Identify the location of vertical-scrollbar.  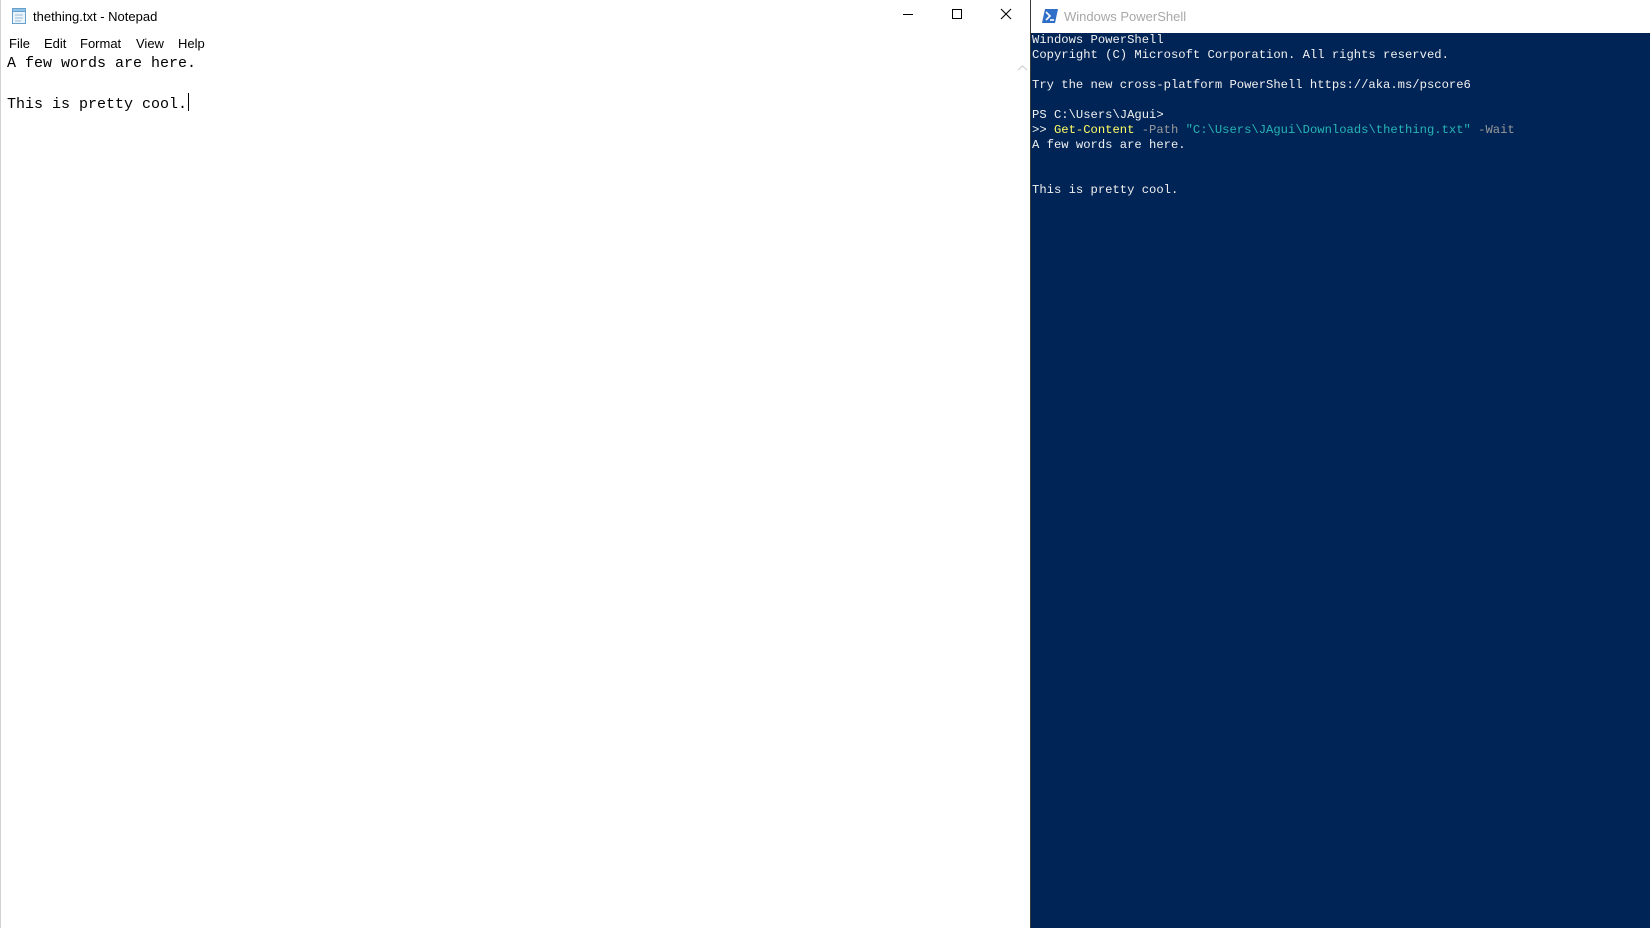
(1022, 491).